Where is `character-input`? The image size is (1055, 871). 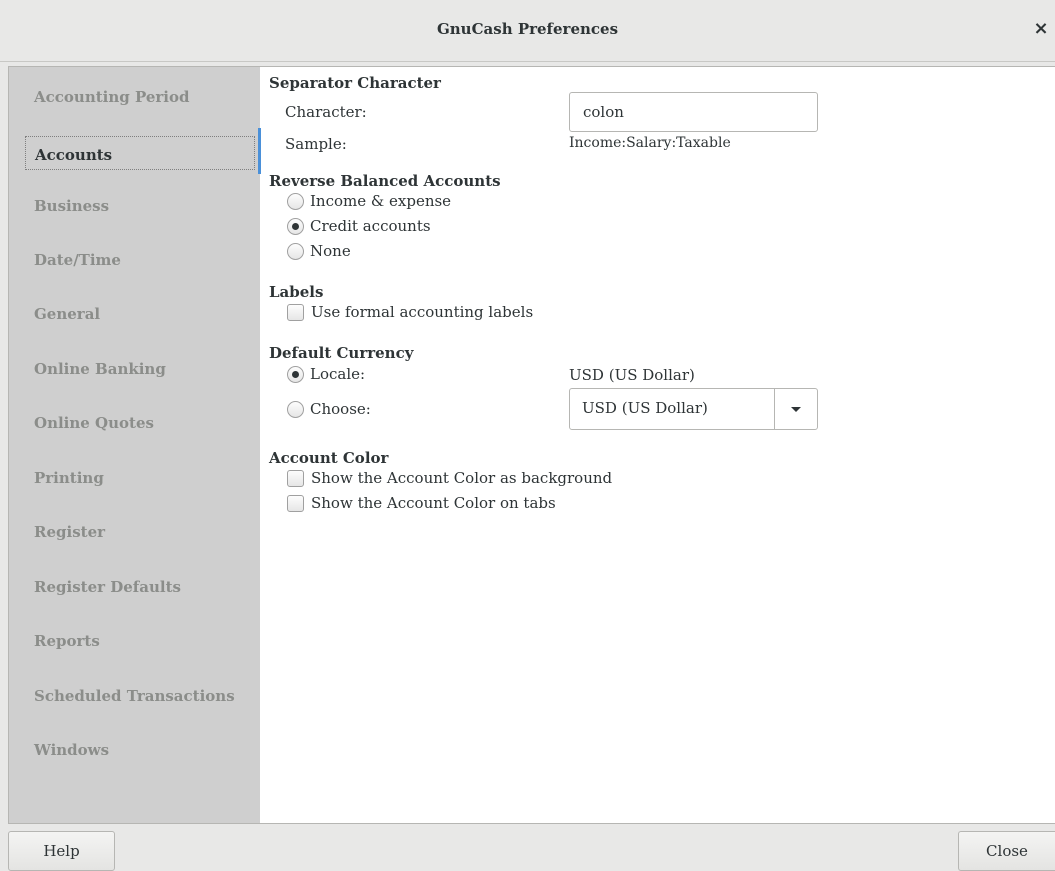 character-input is located at coordinates (693, 112).